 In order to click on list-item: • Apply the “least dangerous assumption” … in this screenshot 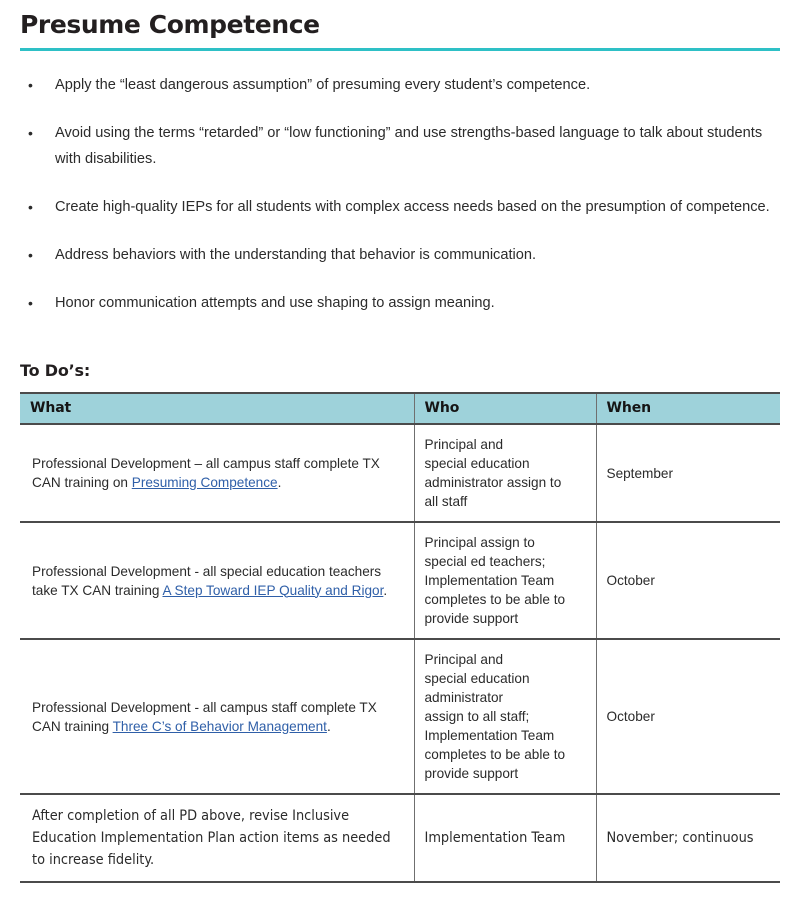, I will do `click(400, 85)`.